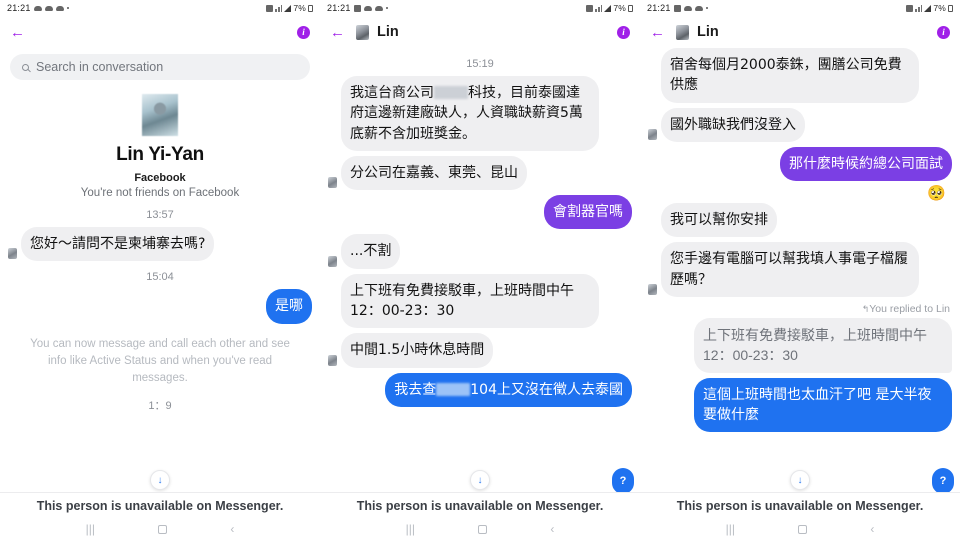 Image resolution: width=960 pixels, height=540 pixels. What do you see at coordinates (797, 193) in the screenshot?
I see `message-reaction: 🥺` at bounding box center [797, 193].